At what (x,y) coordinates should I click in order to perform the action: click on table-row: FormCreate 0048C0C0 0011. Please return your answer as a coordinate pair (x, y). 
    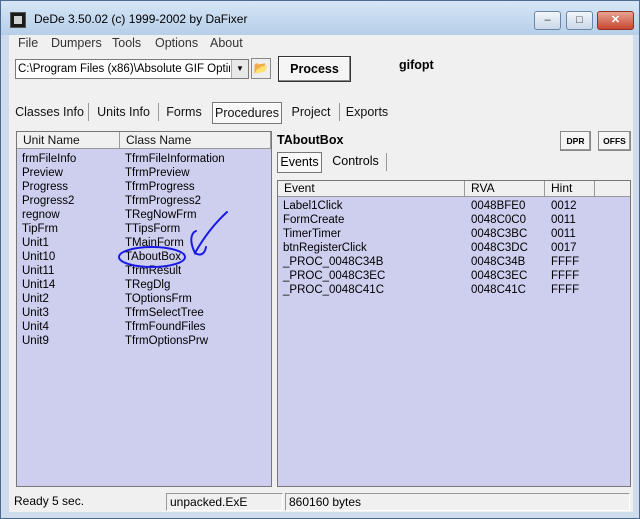
    Looking at the image, I should click on (454, 220).